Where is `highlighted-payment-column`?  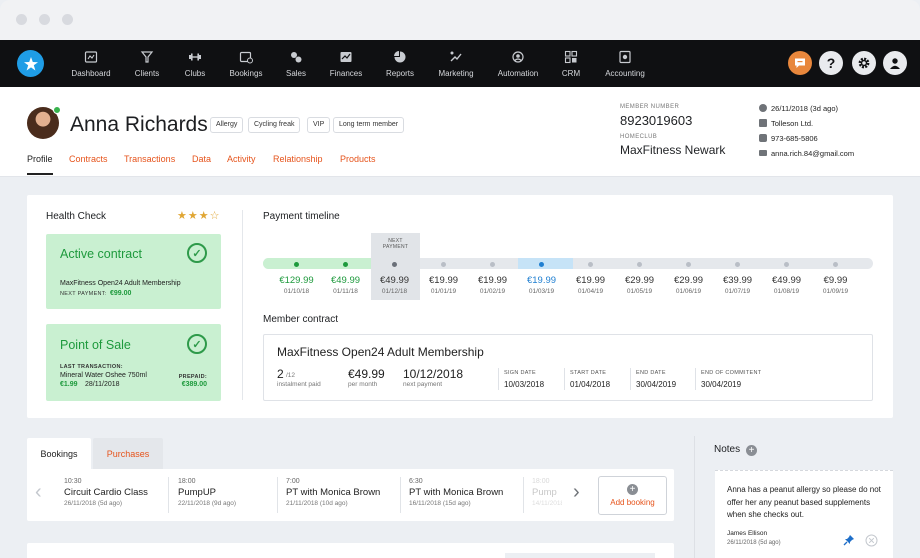 highlighted-payment-column is located at coordinates (545, 263).